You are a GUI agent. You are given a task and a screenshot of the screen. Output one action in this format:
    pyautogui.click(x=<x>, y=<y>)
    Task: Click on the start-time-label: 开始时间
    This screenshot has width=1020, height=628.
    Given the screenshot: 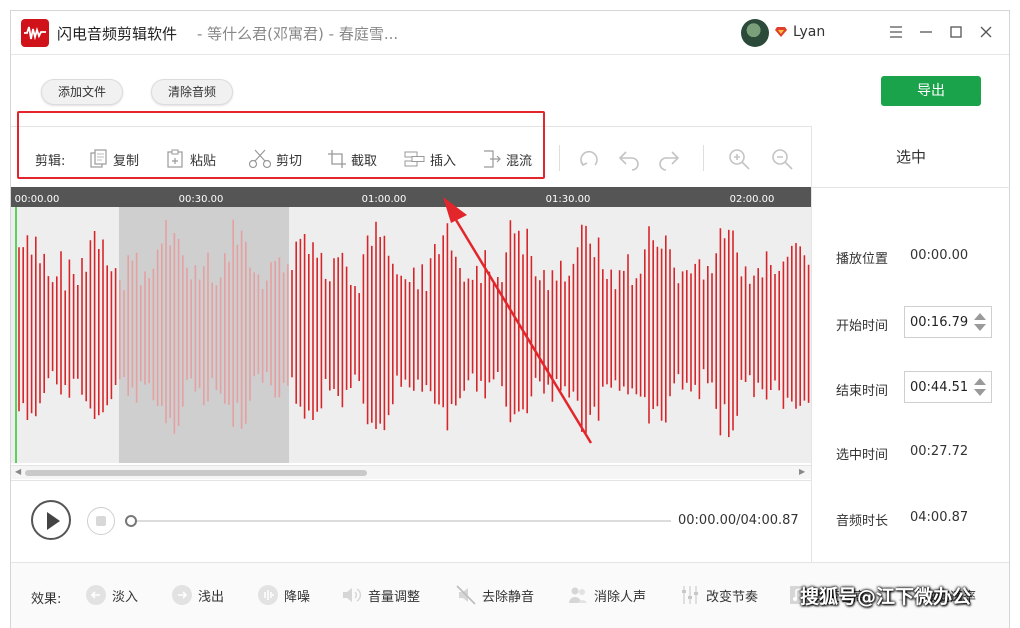 What is the action you would take?
    pyautogui.click(x=862, y=326)
    